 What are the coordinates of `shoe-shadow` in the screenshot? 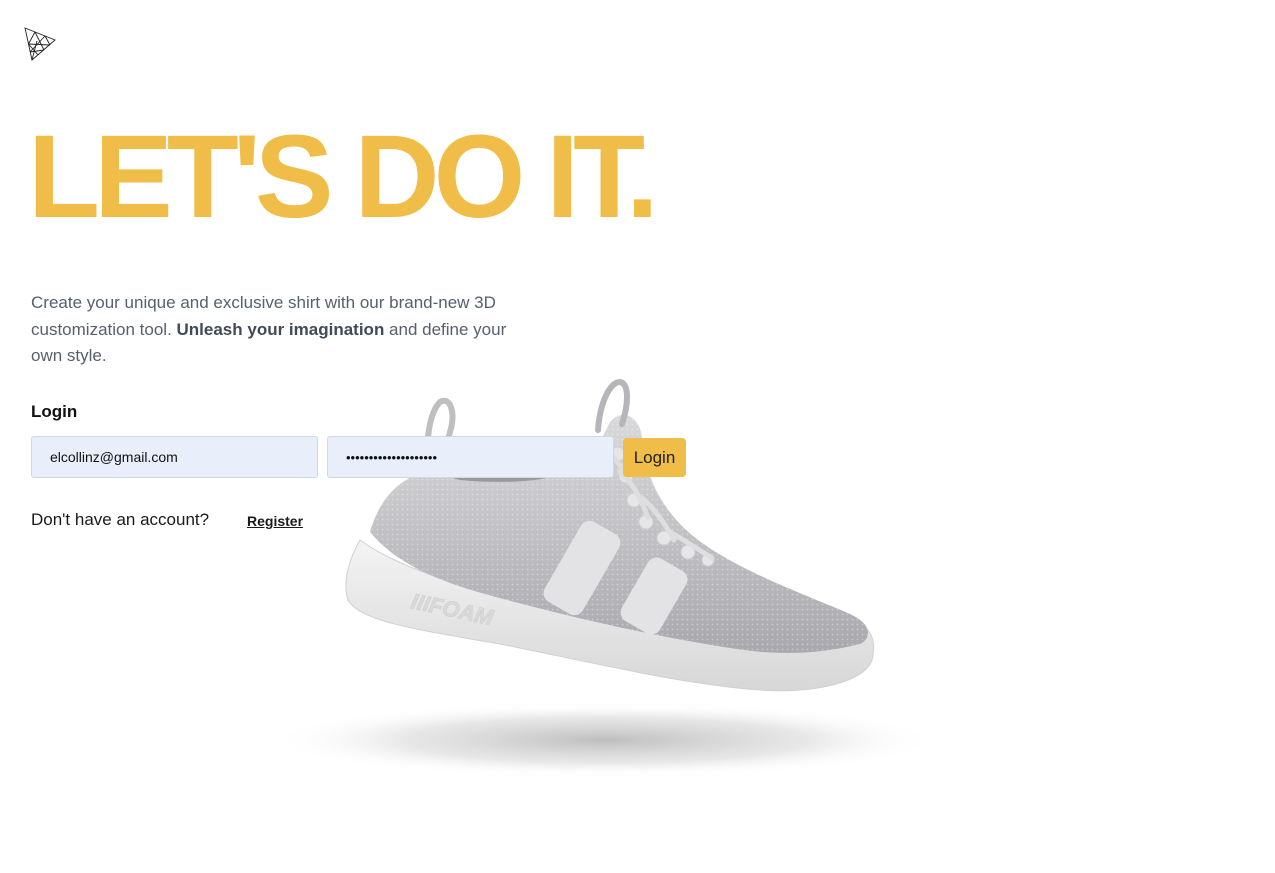 It's located at (605, 740).